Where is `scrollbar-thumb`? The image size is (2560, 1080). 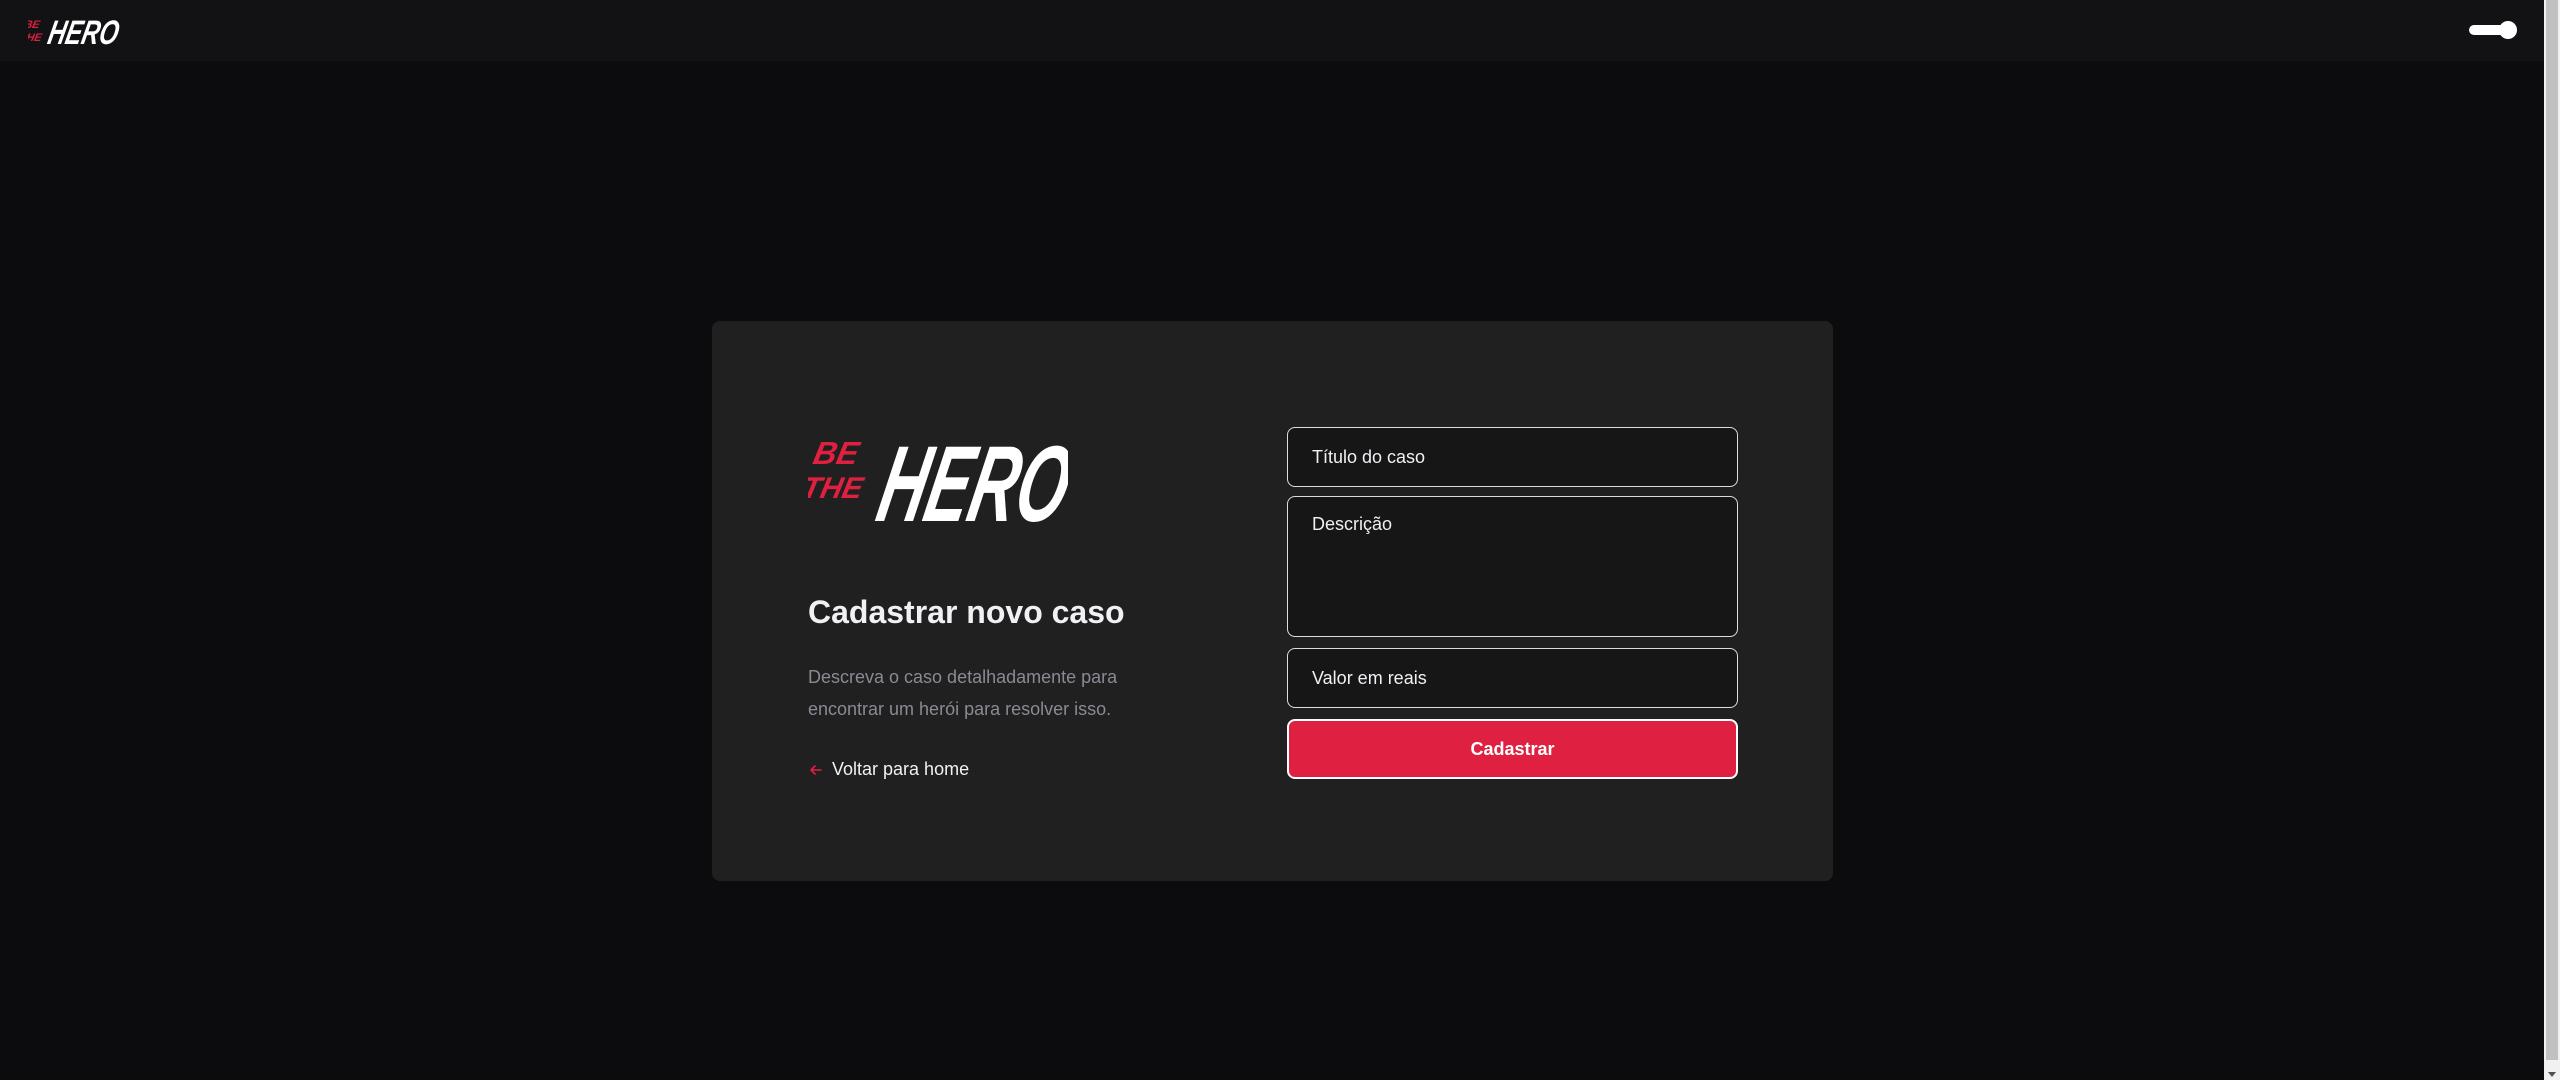 scrollbar-thumb is located at coordinates (2552, 530).